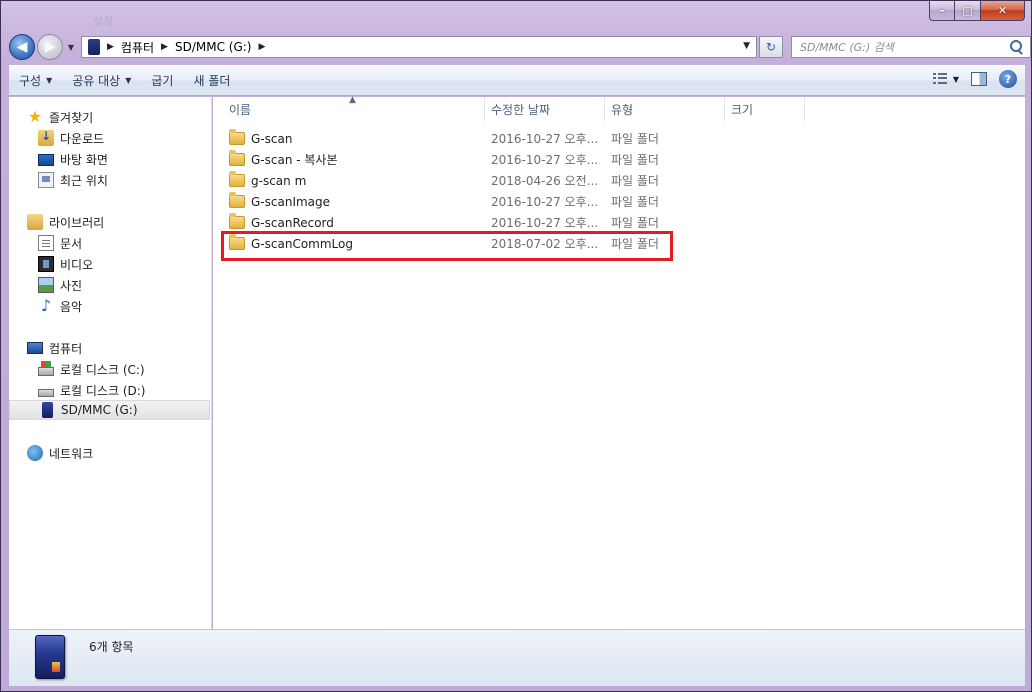  What do you see at coordinates (746, 46) in the screenshot?
I see `address-history-dropdown: ▼` at bounding box center [746, 46].